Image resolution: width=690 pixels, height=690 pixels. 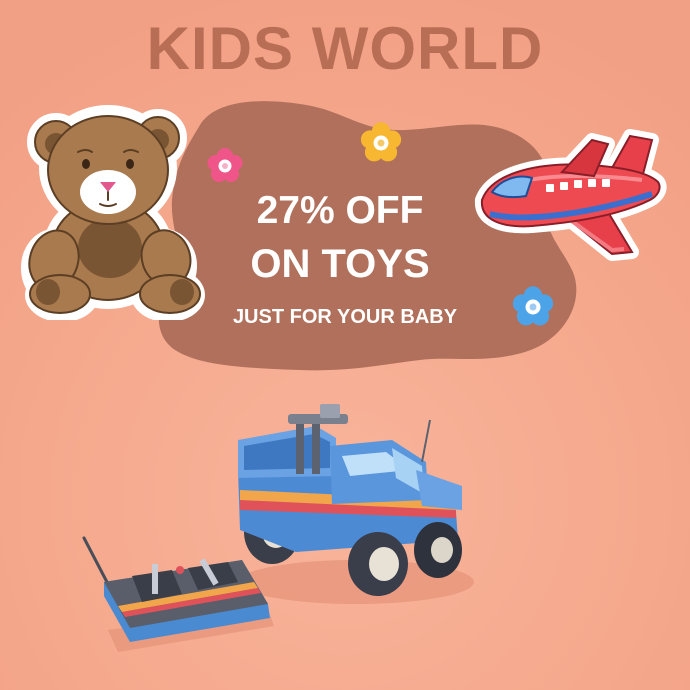 What do you see at coordinates (340, 210) in the screenshot?
I see `promo-discount: 27% OFF` at bounding box center [340, 210].